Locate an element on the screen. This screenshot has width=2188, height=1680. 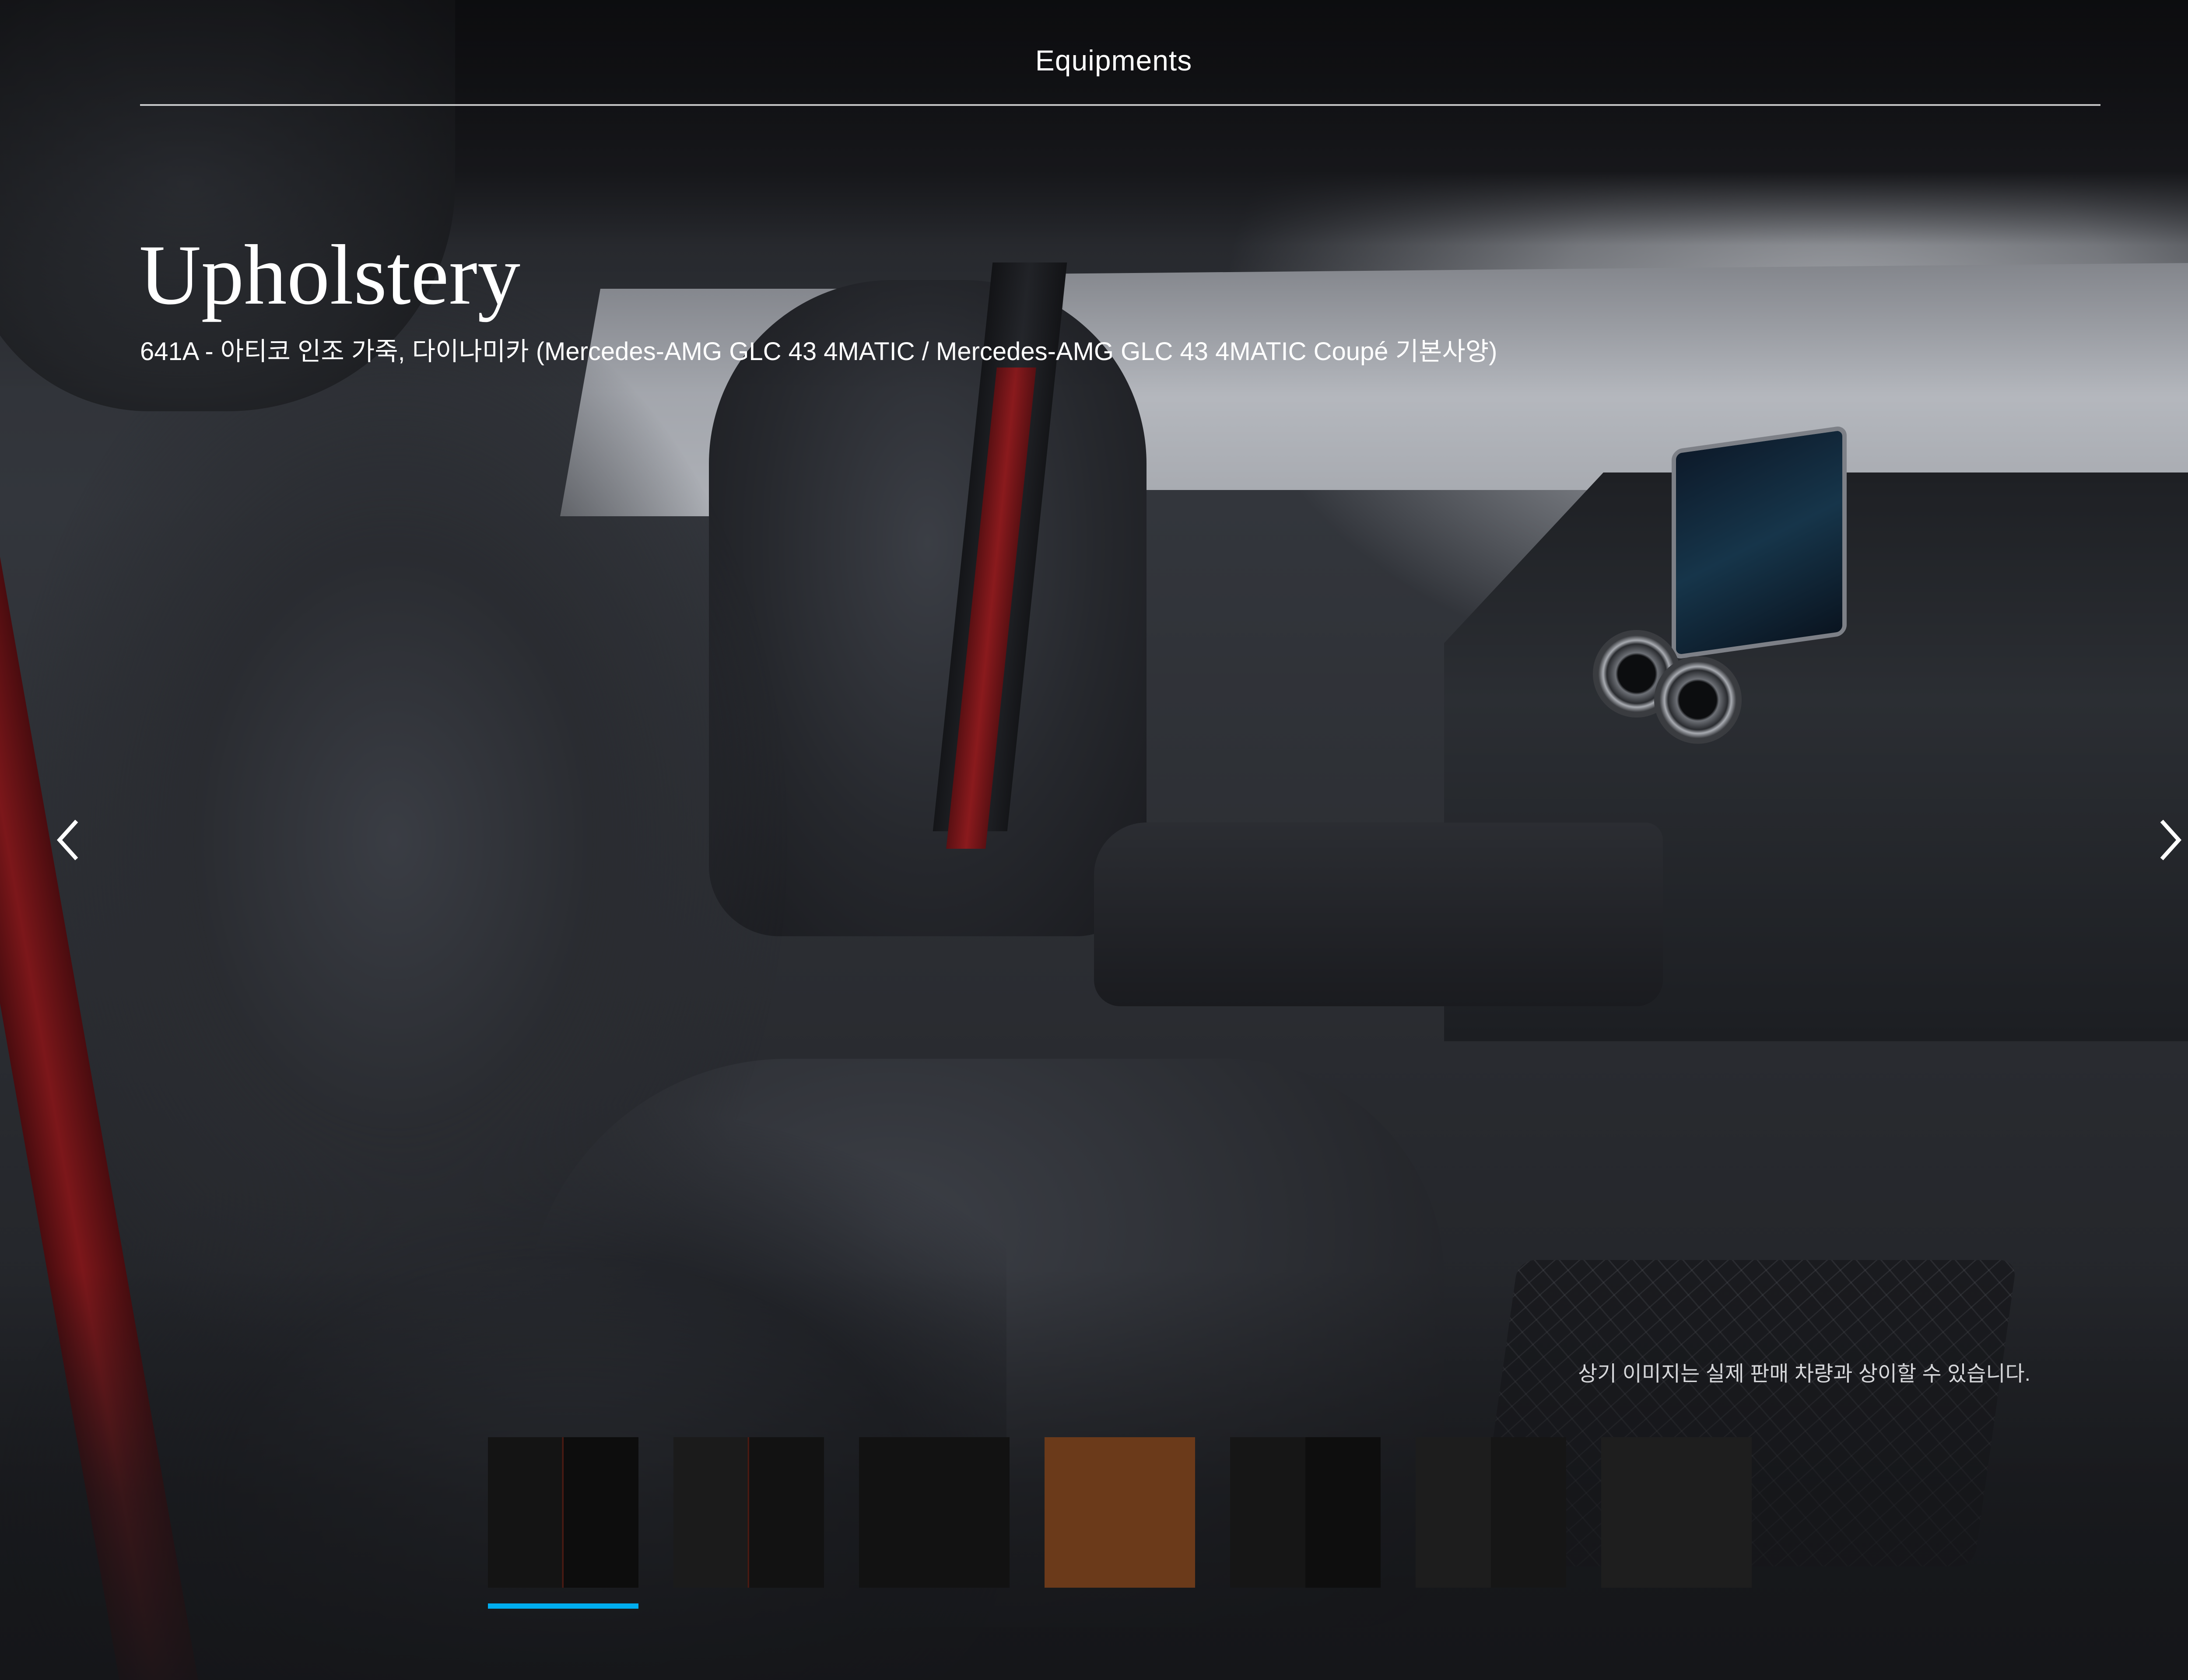
image-disclaimer: 상기 이미지는 실제 판매 차량과 상이할 수 있습니다. is located at coordinates (1804, 1374).